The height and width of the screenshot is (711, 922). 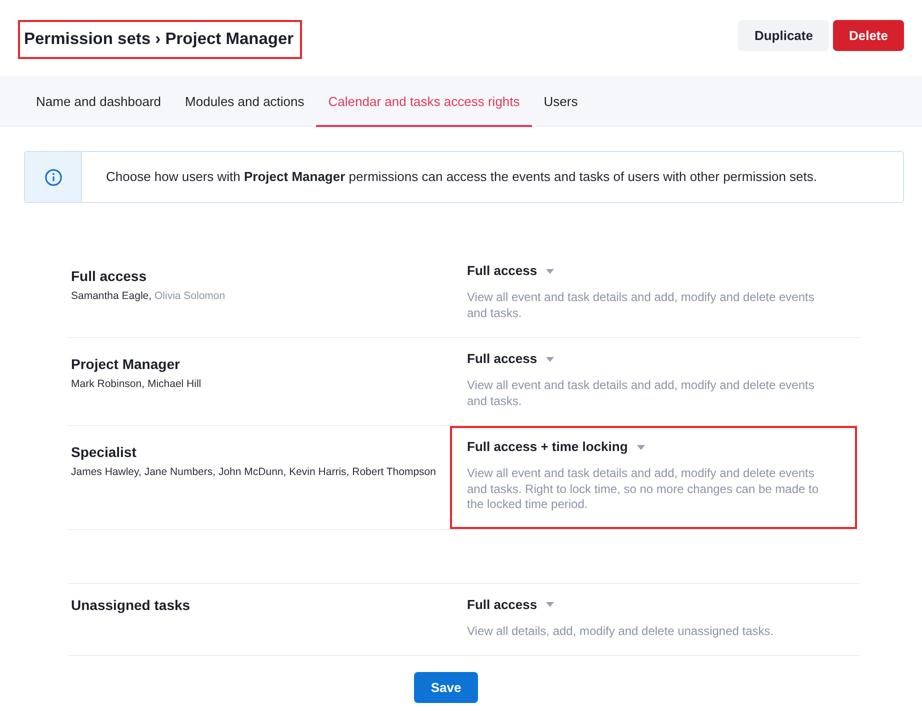 What do you see at coordinates (53, 177) in the screenshot?
I see `info-icon` at bounding box center [53, 177].